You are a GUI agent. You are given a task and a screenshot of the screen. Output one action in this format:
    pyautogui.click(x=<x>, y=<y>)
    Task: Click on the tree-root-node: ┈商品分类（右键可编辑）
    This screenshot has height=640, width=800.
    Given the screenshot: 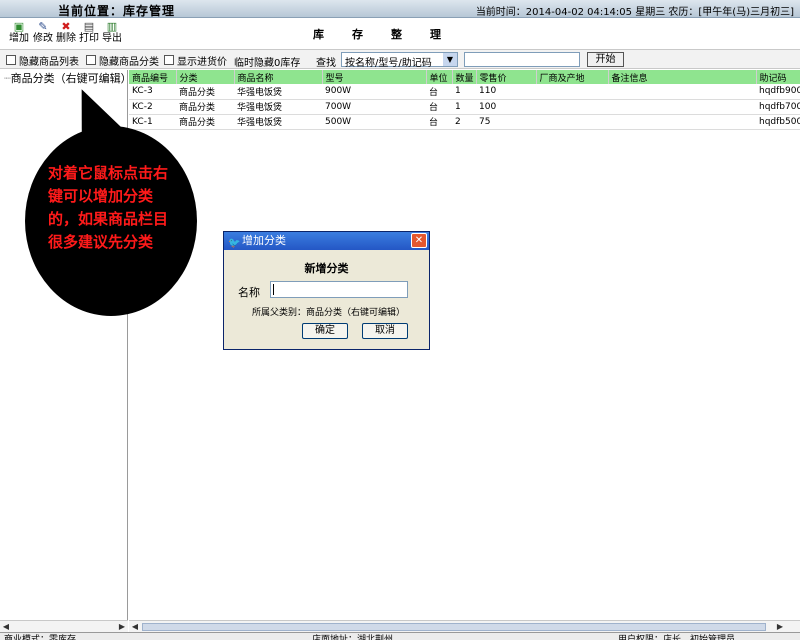 What is the action you would take?
    pyautogui.click(x=68, y=78)
    